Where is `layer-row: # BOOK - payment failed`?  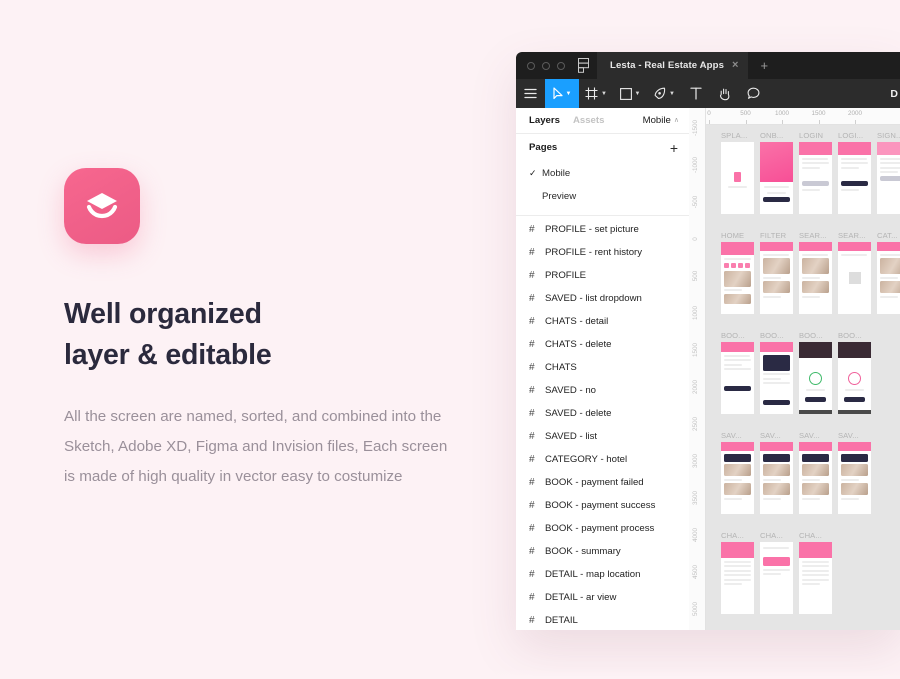 layer-row: # BOOK - payment failed is located at coordinates (602, 482).